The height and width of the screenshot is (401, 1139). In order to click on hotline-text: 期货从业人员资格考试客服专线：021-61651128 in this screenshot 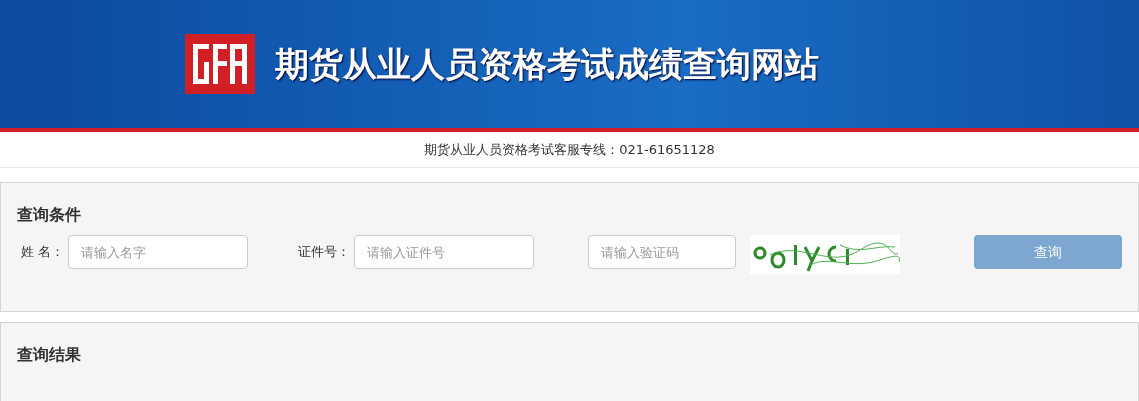, I will do `click(569, 149)`.